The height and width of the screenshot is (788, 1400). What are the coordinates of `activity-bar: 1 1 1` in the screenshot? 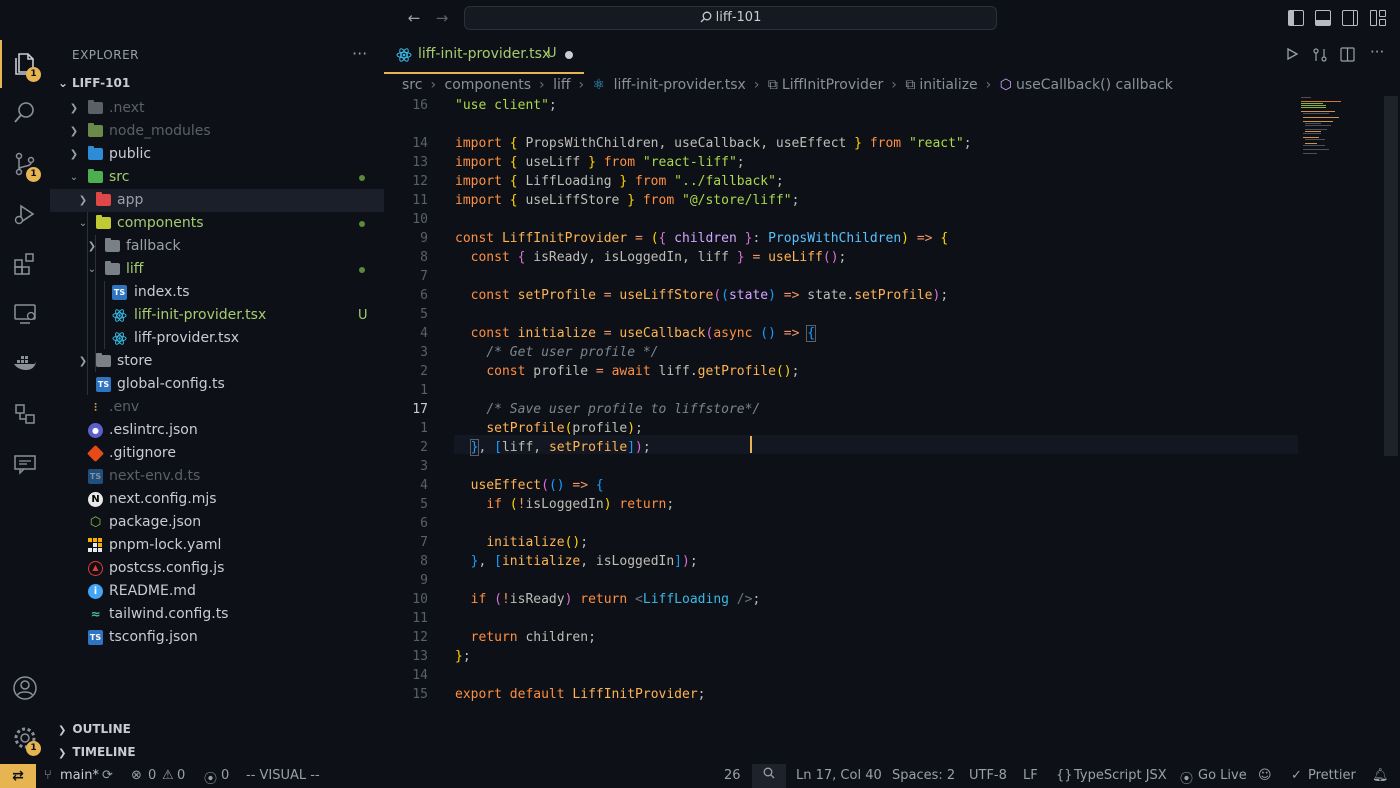 It's located at (25, 400).